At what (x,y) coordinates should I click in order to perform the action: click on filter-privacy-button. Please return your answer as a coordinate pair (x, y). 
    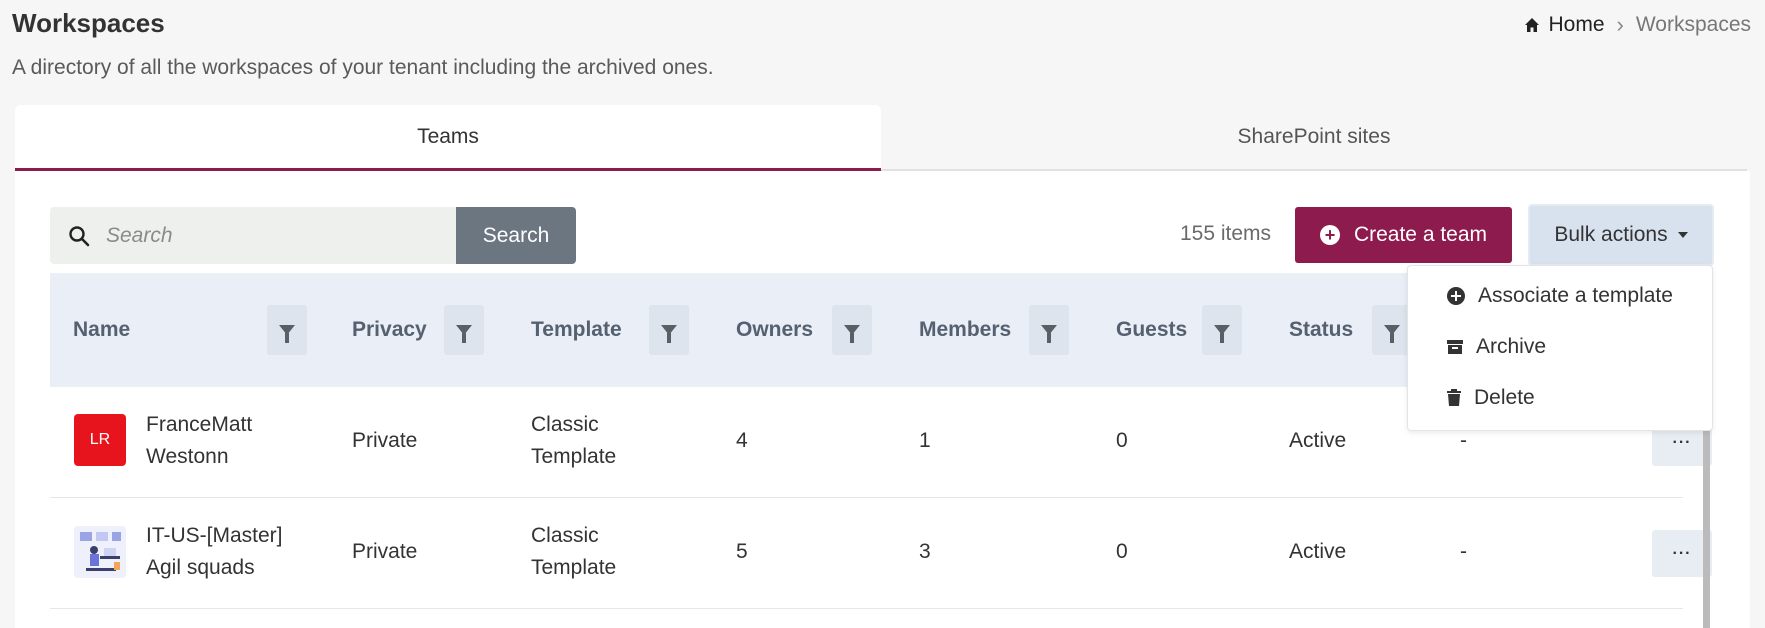
    Looking at the image, I should click on (464, 330).